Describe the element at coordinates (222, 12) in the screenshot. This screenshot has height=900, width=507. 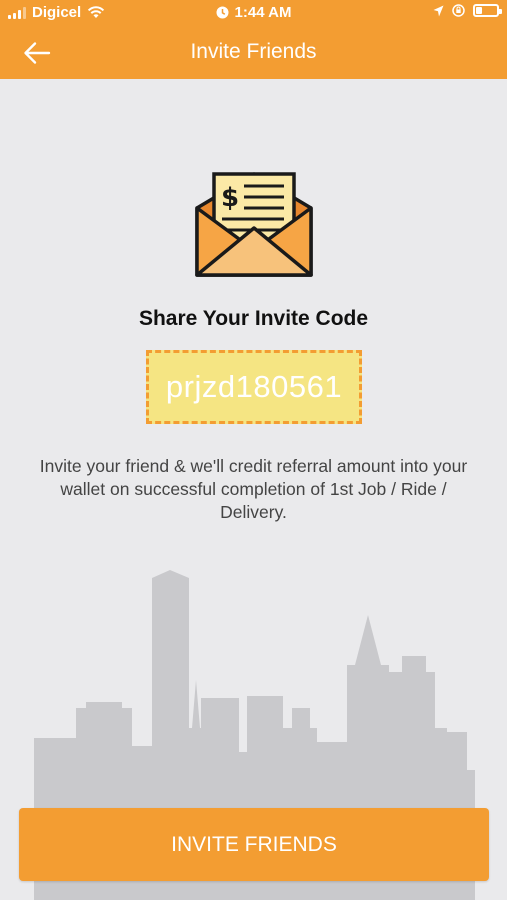
I see `alarm-icon` at that location.